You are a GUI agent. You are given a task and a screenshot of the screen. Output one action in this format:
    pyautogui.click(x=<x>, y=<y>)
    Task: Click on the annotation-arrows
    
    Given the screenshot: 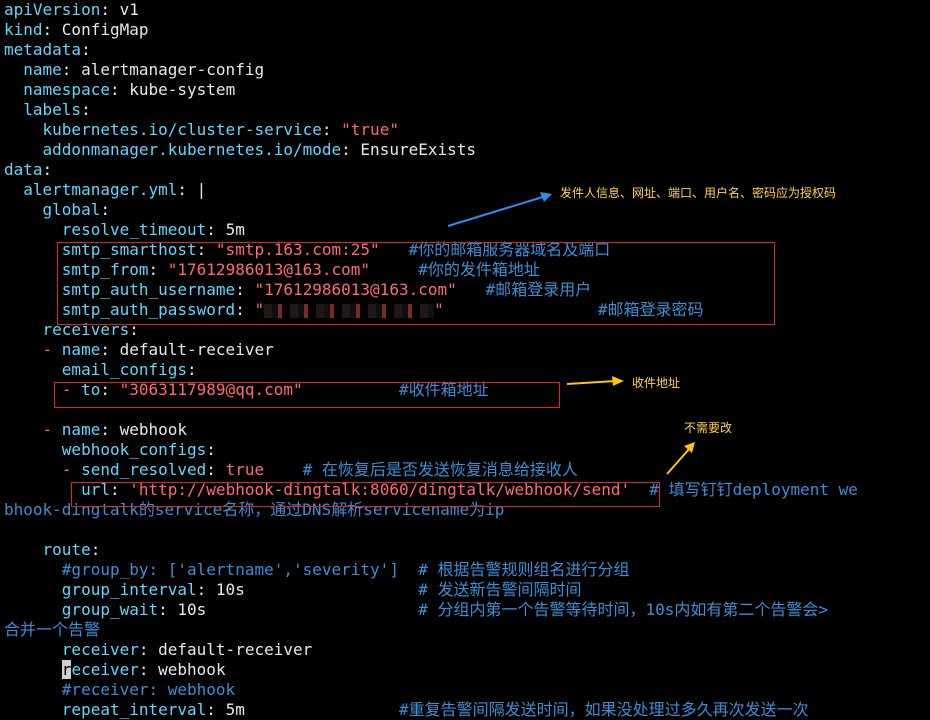 What is the action you would take?
    pyautogui.click(x=571, y=333)
    